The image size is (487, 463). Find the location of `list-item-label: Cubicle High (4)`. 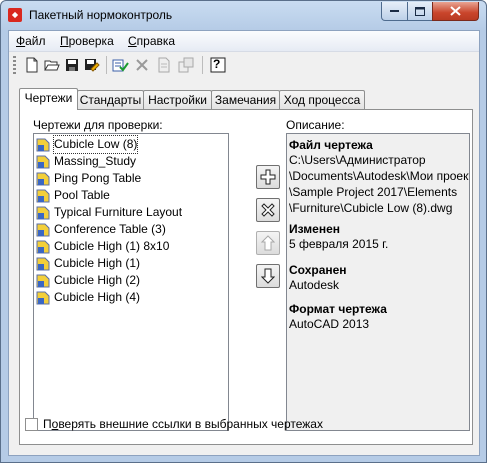

list-item-label: Cubicle High (4) is located at coordinates (97, 297).